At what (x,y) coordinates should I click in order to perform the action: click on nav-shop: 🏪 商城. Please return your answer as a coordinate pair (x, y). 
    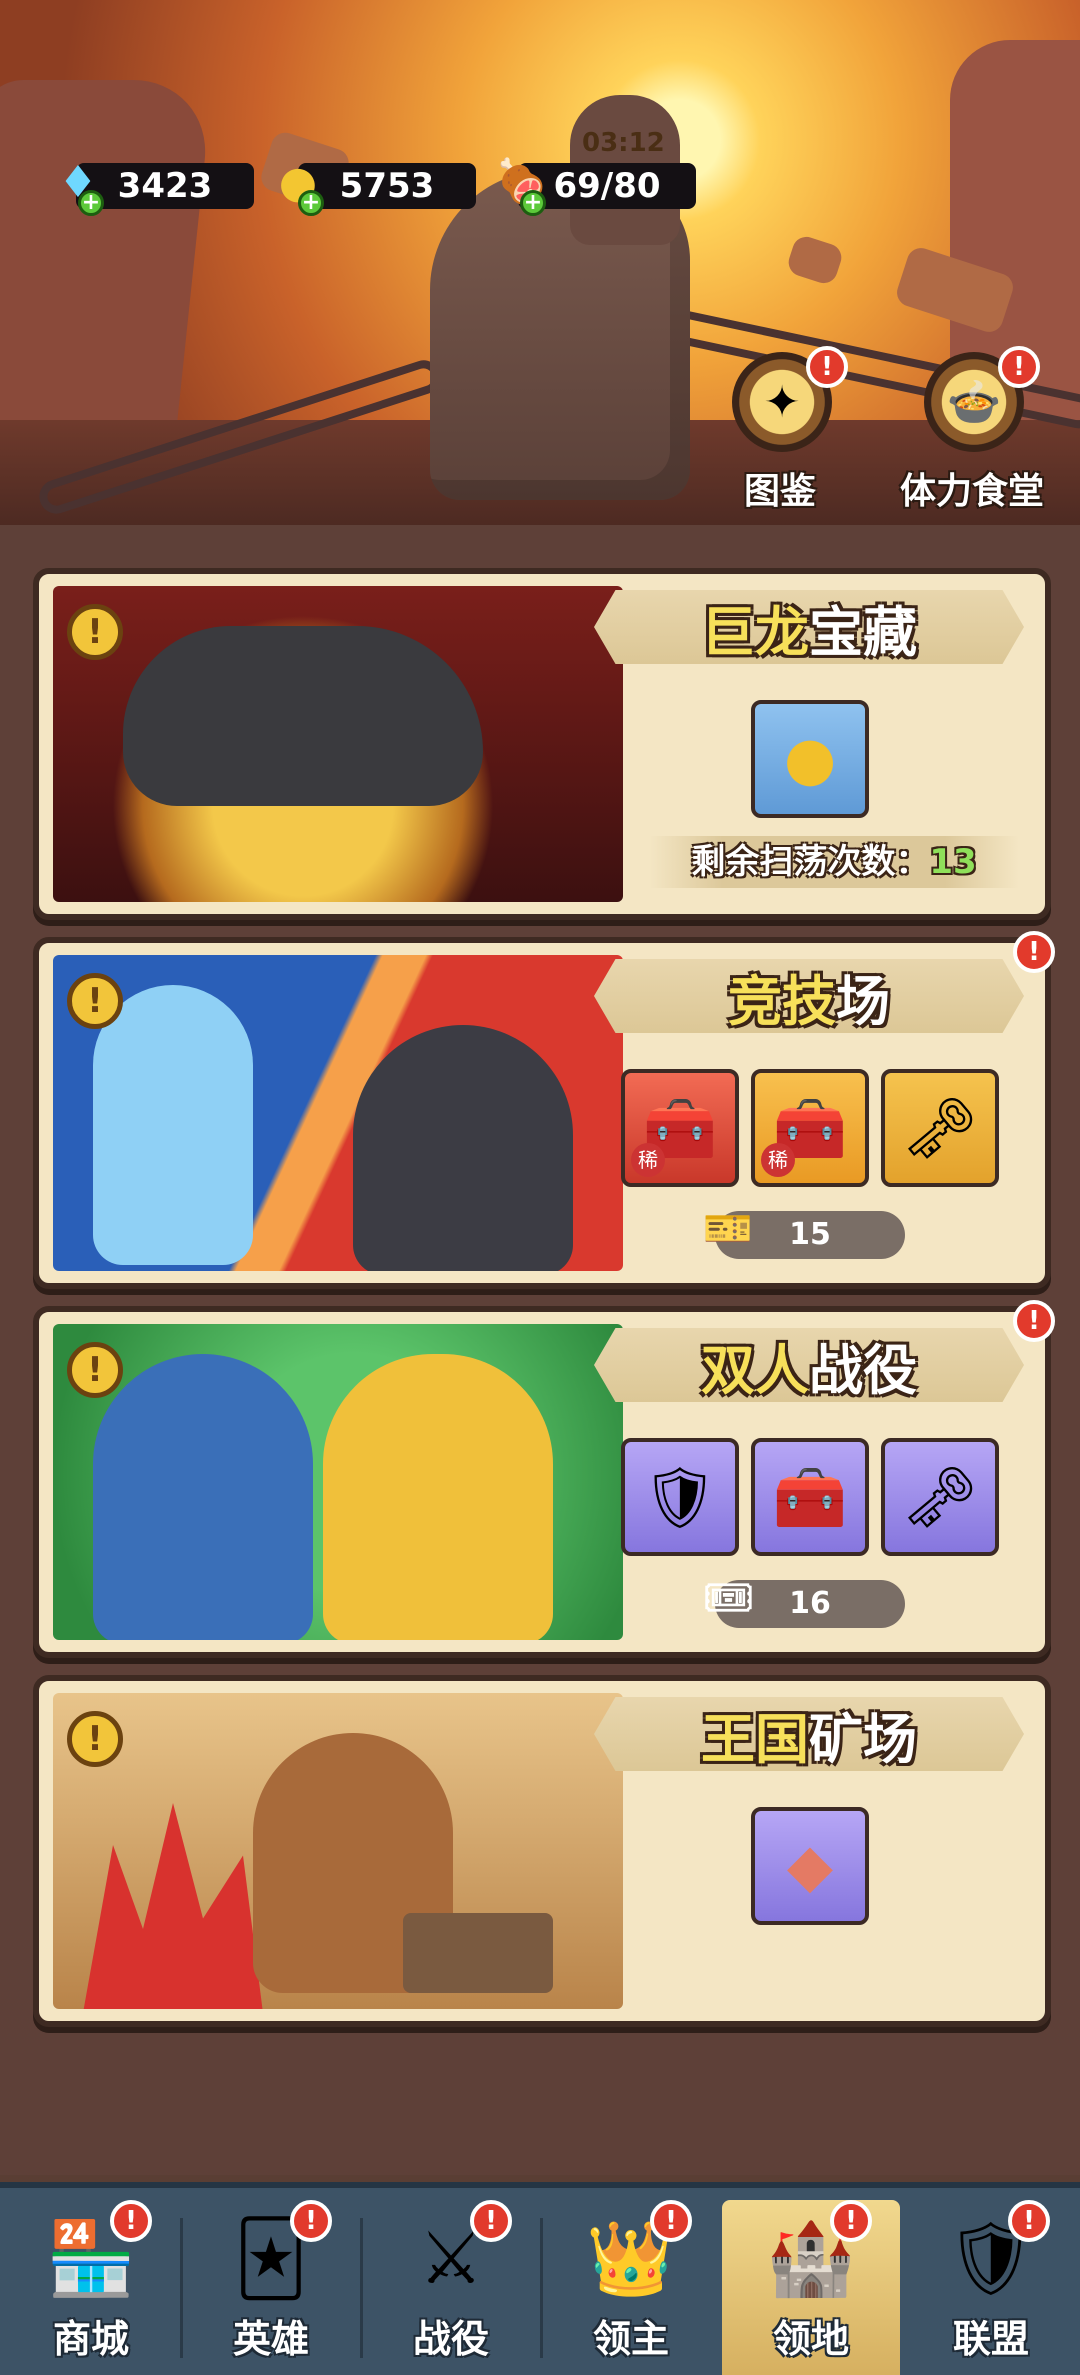
    Looking at the image, I should click on (91, 2287).